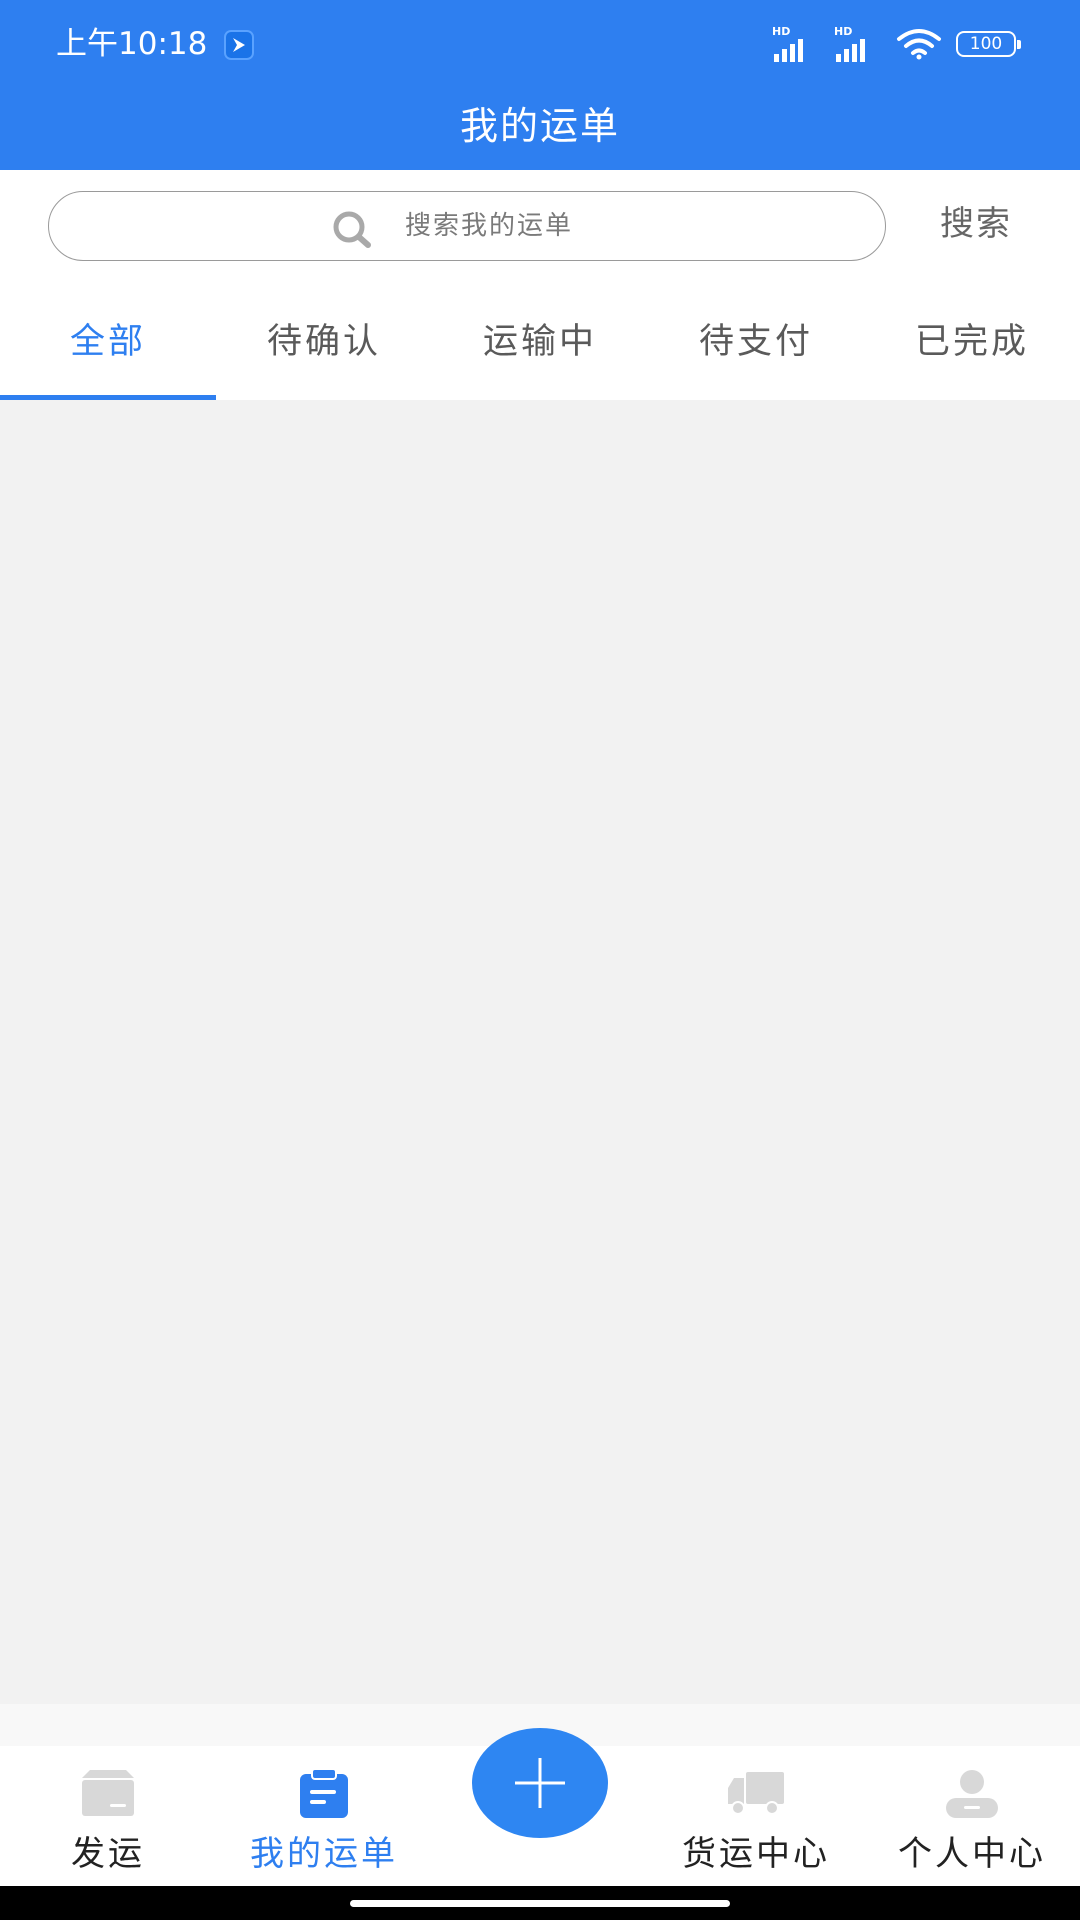 The height and width of the screenshot is (1920, 1080). I want to click on tab-label: 运输中, so click(539, 342).